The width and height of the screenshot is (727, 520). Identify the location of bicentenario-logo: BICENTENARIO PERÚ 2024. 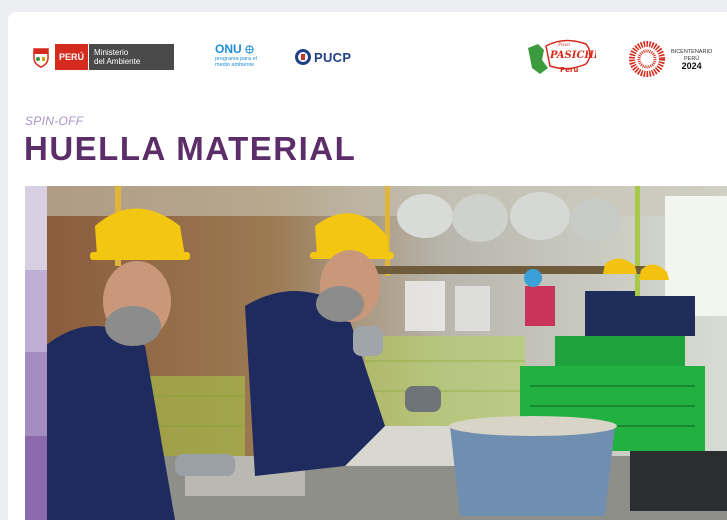
(669, 59).